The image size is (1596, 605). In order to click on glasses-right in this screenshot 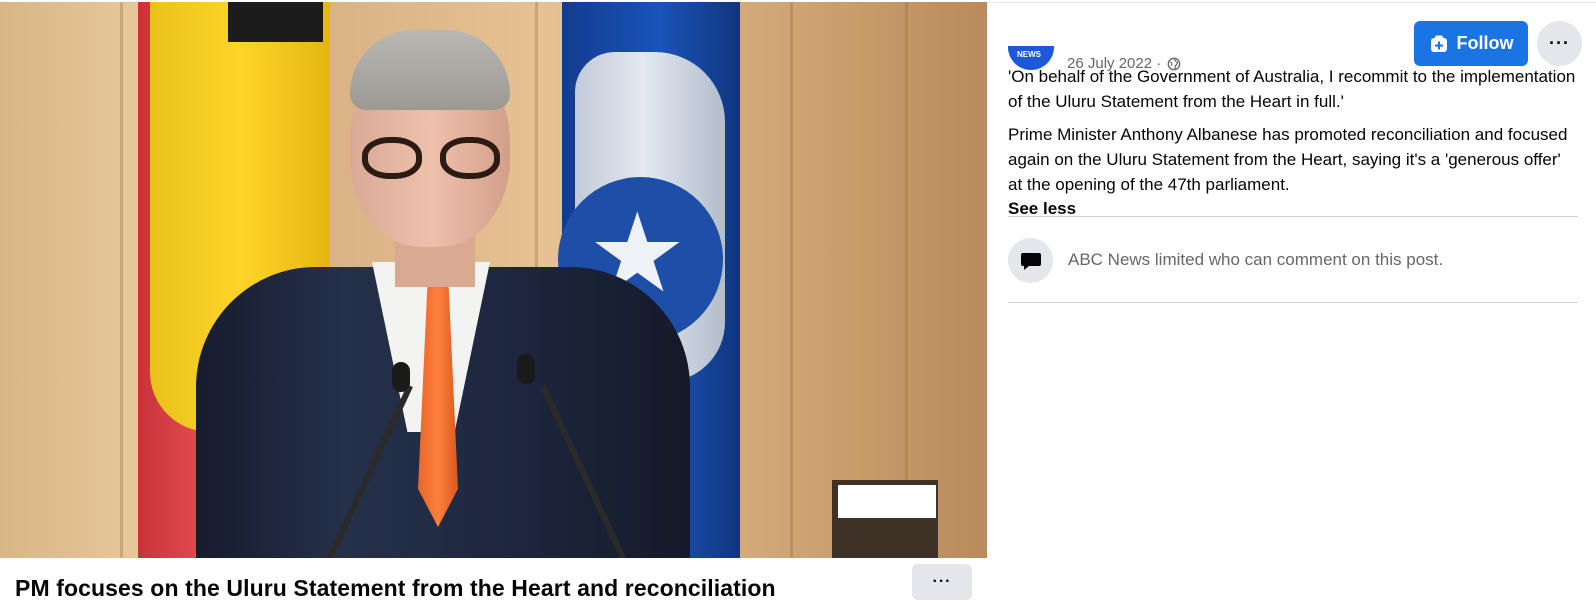, I will do `click(470, 158)`.